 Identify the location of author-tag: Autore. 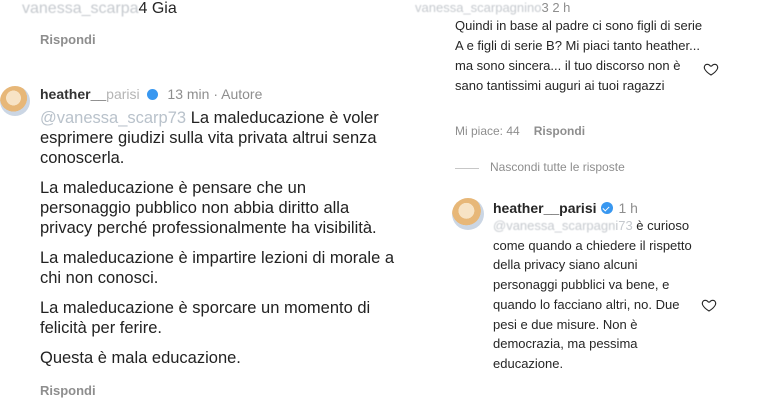
(242, 94).